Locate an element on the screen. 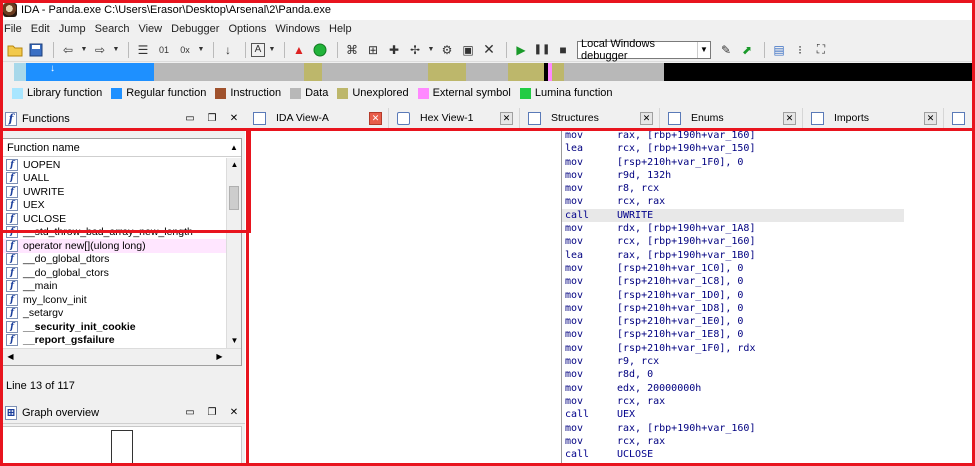 The image size is (975, 466). scroll-thumb is located at coordinates (234, 198).